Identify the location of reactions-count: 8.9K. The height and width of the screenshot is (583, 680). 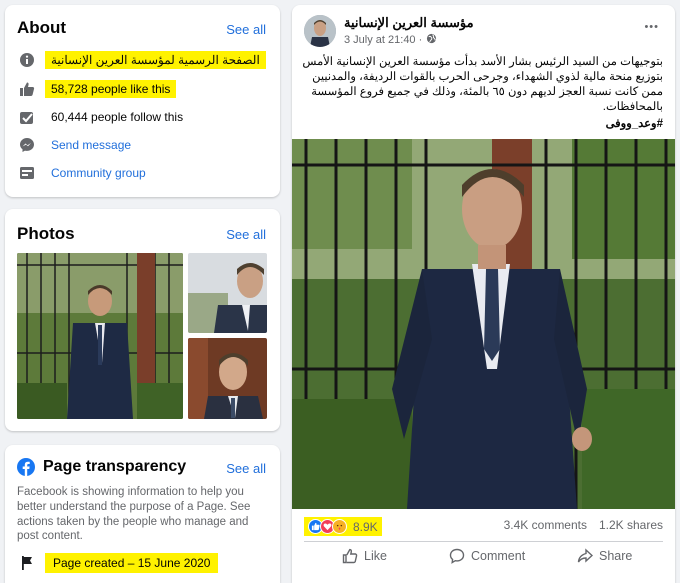
(365, 527).